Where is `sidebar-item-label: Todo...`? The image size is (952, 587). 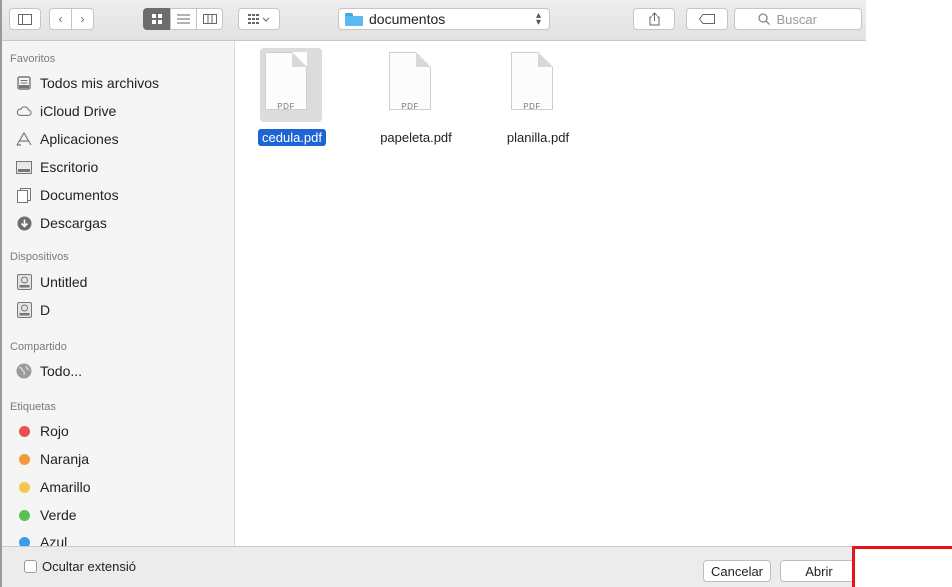
sidebar-item-label: Todo... is located at coordinates (61, 371).